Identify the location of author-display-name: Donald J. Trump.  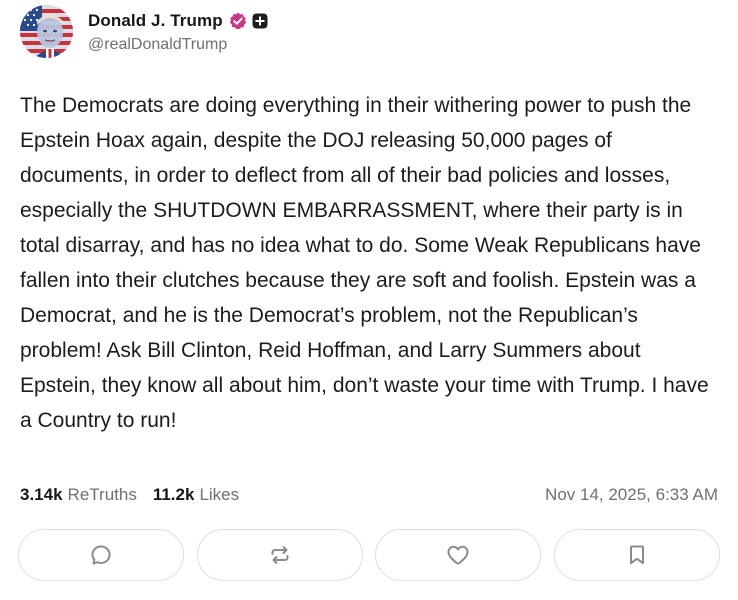
(155, 21).